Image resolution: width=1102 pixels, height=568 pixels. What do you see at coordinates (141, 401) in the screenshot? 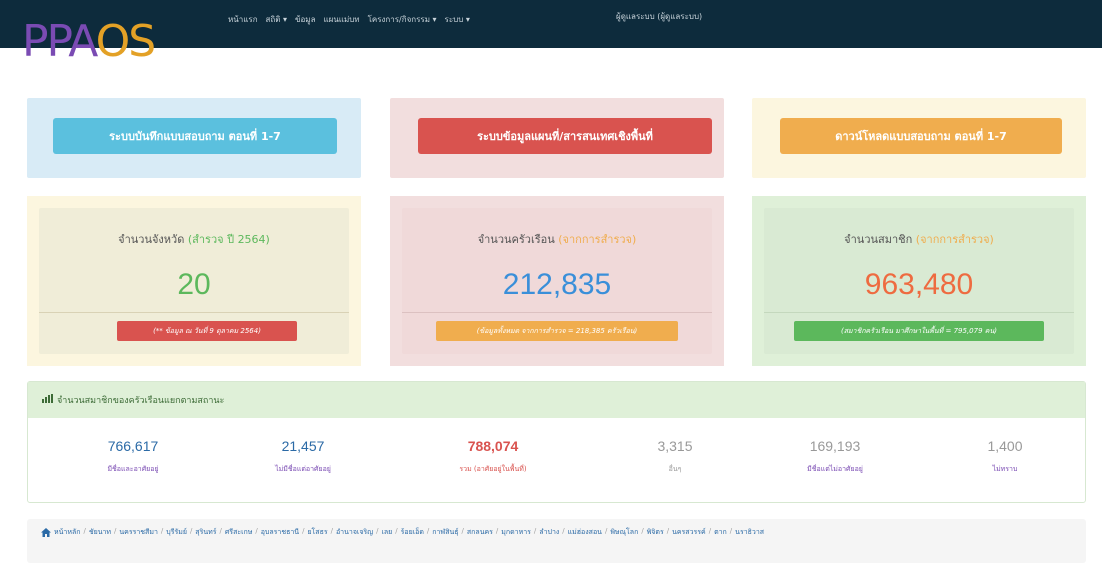
I see `members-status-title: จำนวนสมาชิกของครัวเรือนแยกตามสถานะ` at bounding box center [141, 401].